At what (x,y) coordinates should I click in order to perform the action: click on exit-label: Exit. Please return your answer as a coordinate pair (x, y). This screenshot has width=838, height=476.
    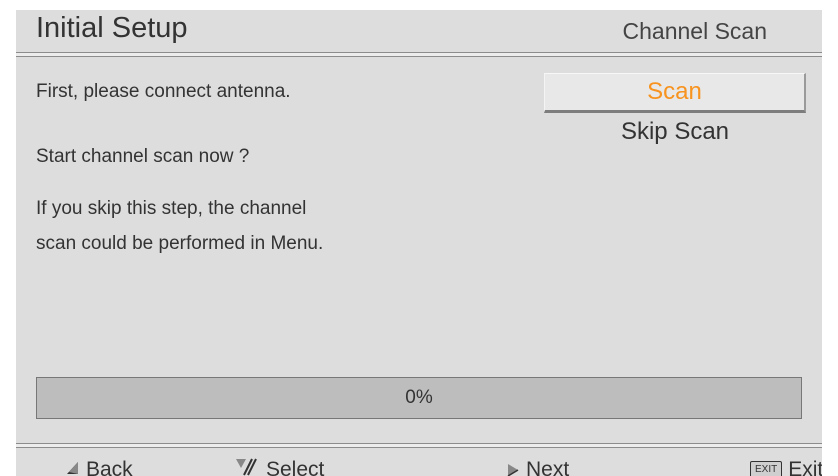
    Looking at the image, I should click on (805, 467).